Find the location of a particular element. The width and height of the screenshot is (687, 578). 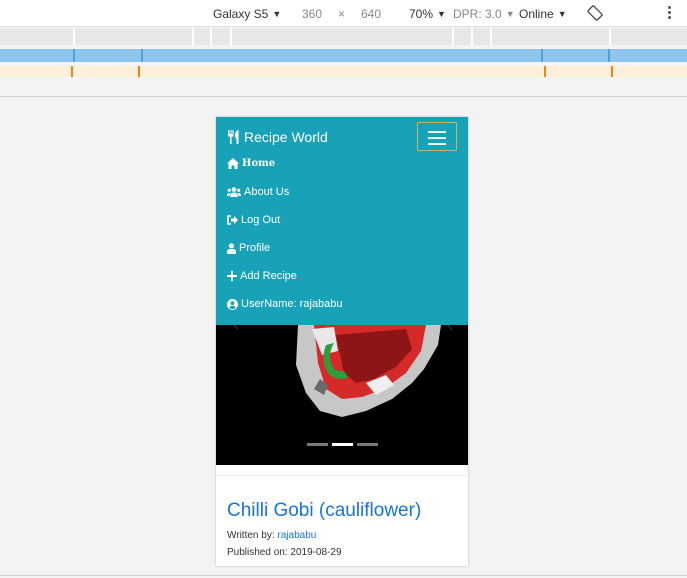

author-link: rajababu is located at coordinates (296, 535).